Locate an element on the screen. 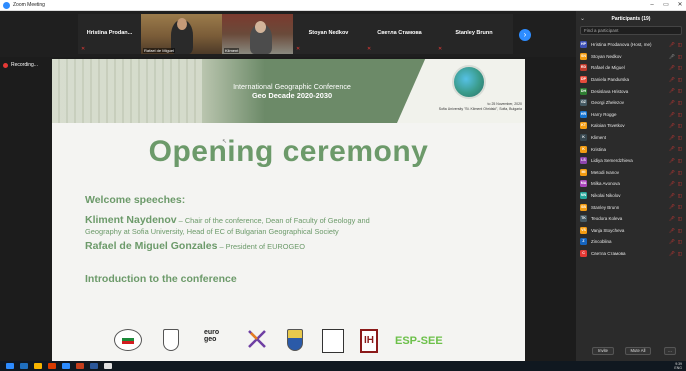 The width and height of the screenshot is (686, 371). star-logo-icon is located at coordinates (257, 339).